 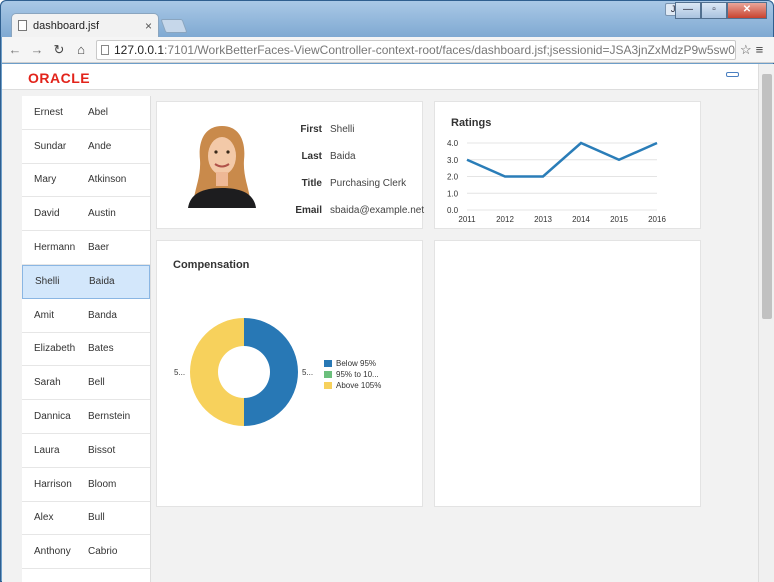 I want to click on employee-row: Elizabeth Bates, so click(x=86, y=350).